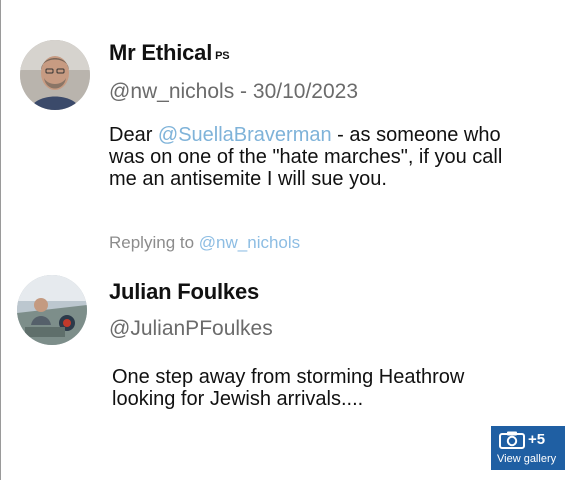  I want to click on gallery-count: +5, so click(537, 439).